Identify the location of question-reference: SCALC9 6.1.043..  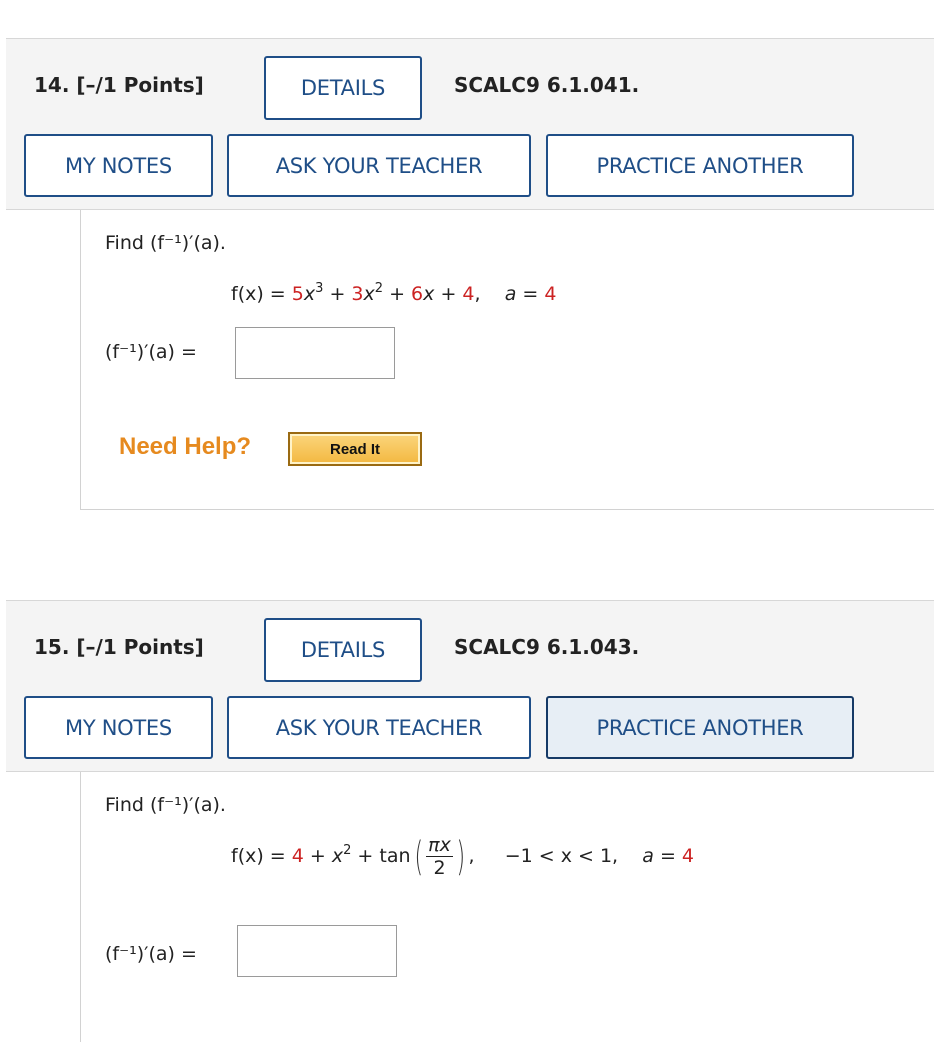
(547, 647).